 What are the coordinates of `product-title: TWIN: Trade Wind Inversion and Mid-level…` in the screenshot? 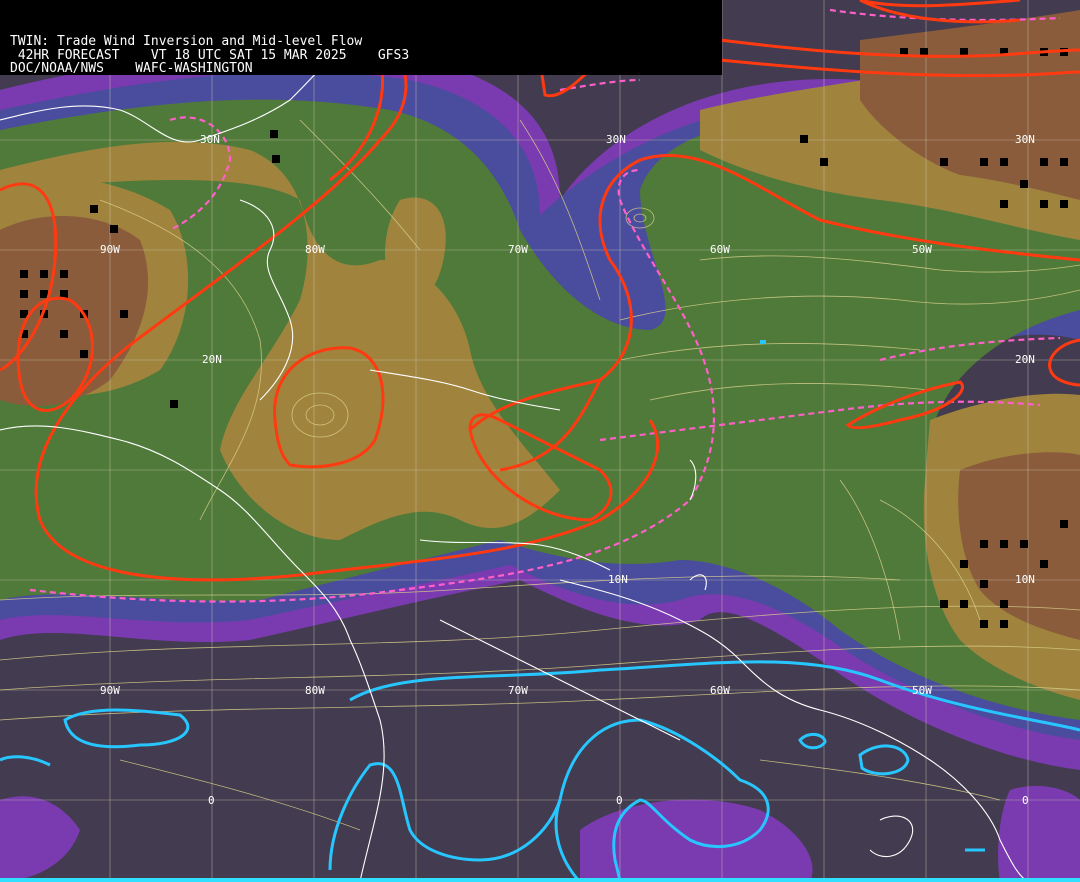 It's located at (186, 41).